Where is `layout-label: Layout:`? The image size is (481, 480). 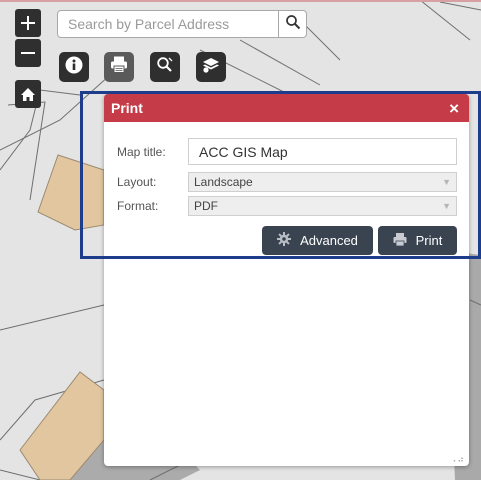
layout-label: Layout: is located at coordinates (137, 182).